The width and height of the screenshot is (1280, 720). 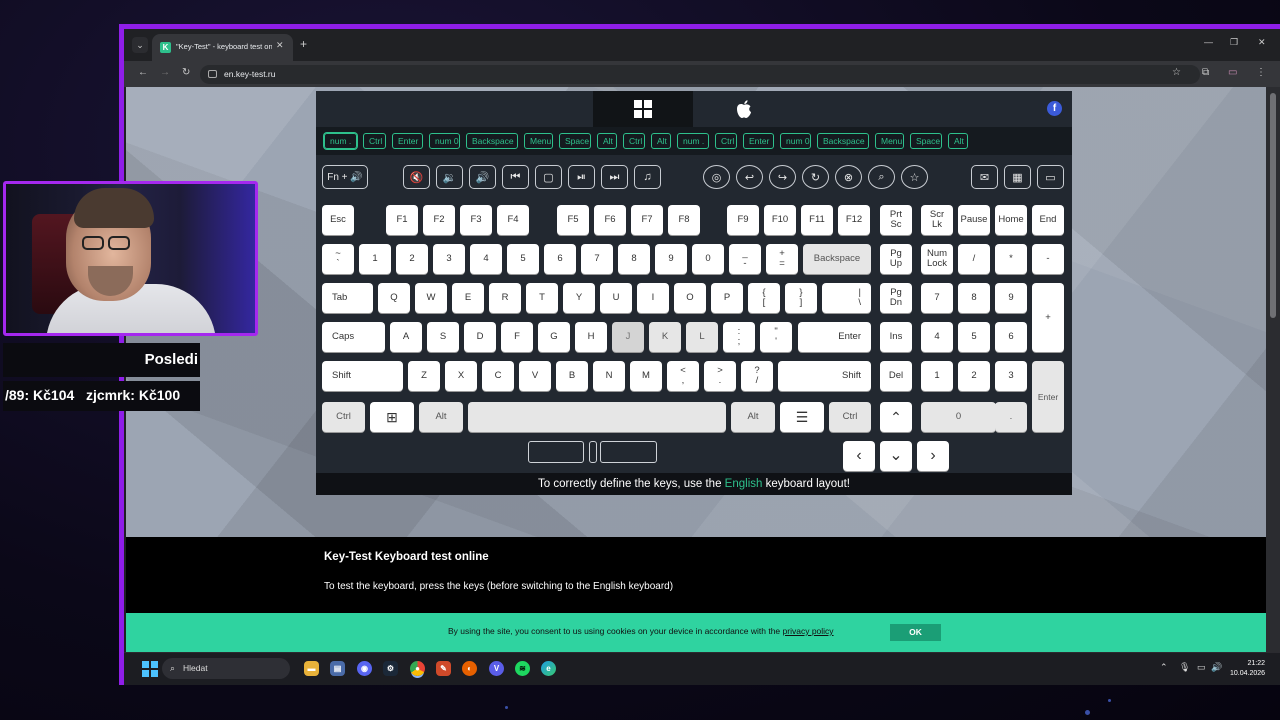 What do you see at coordinates (449, 177) in the screenshot?
I see `volume-down-icon: 🔉` at bounding box center [449, 177].